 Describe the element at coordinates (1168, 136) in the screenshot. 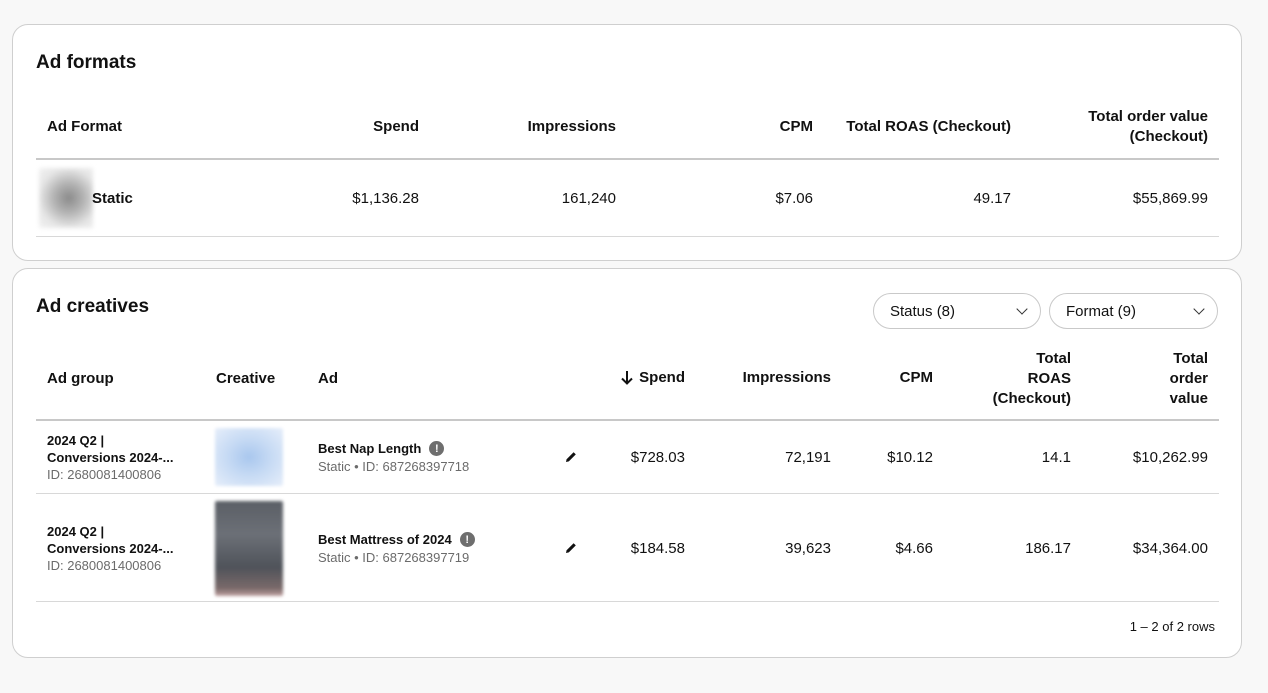

I see `col-header-order-value-line2: (Checkout)` at that location.